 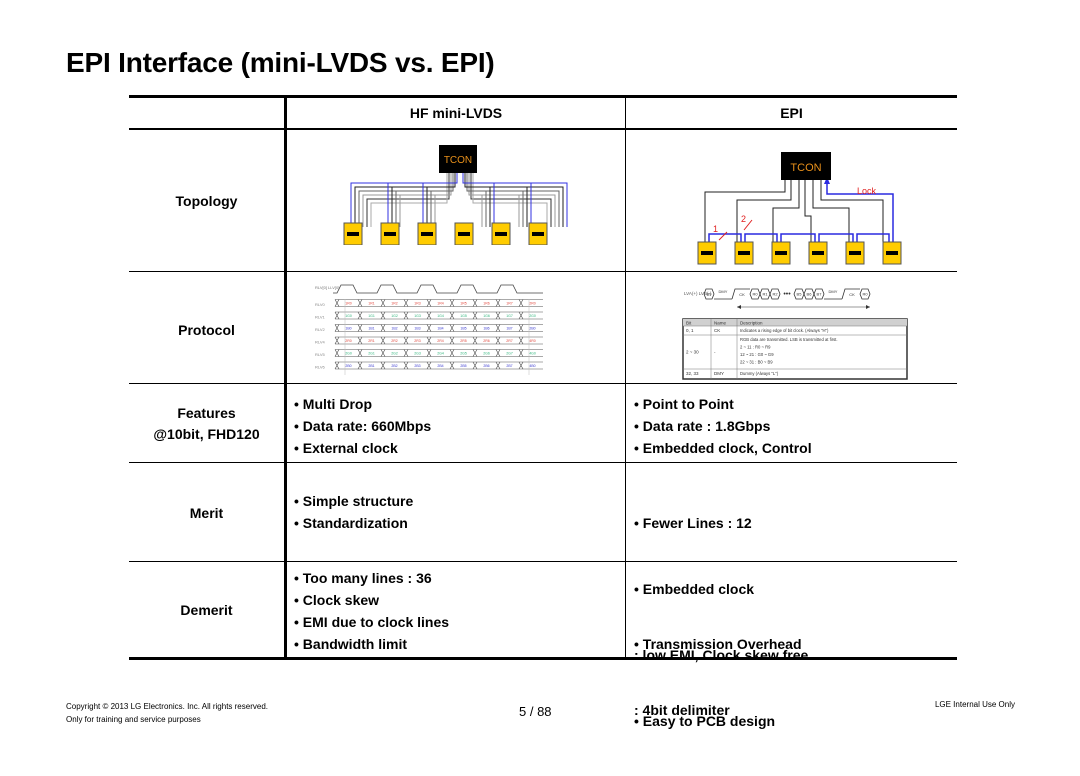 I want to click on list-item: • Simple structure, so click(x=354, y=501).